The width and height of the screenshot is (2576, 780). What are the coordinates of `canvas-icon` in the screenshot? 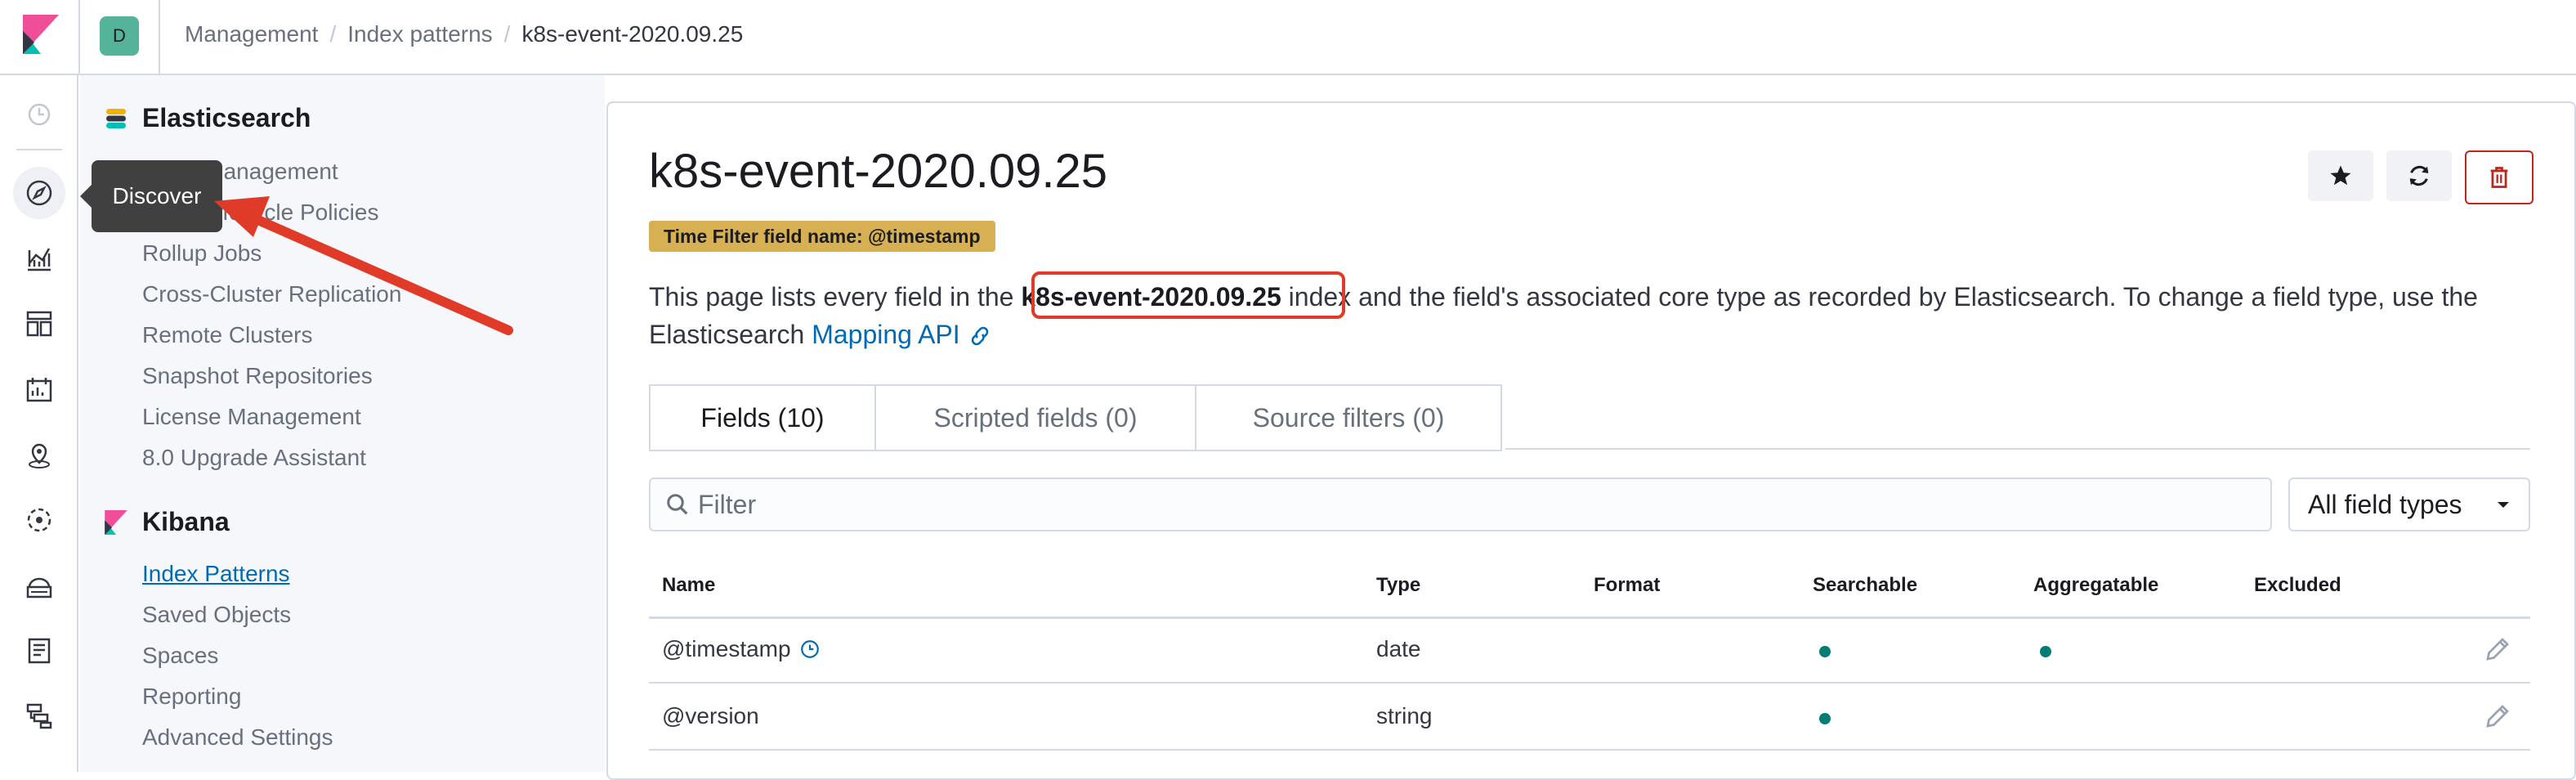 It's located at (39, 390).